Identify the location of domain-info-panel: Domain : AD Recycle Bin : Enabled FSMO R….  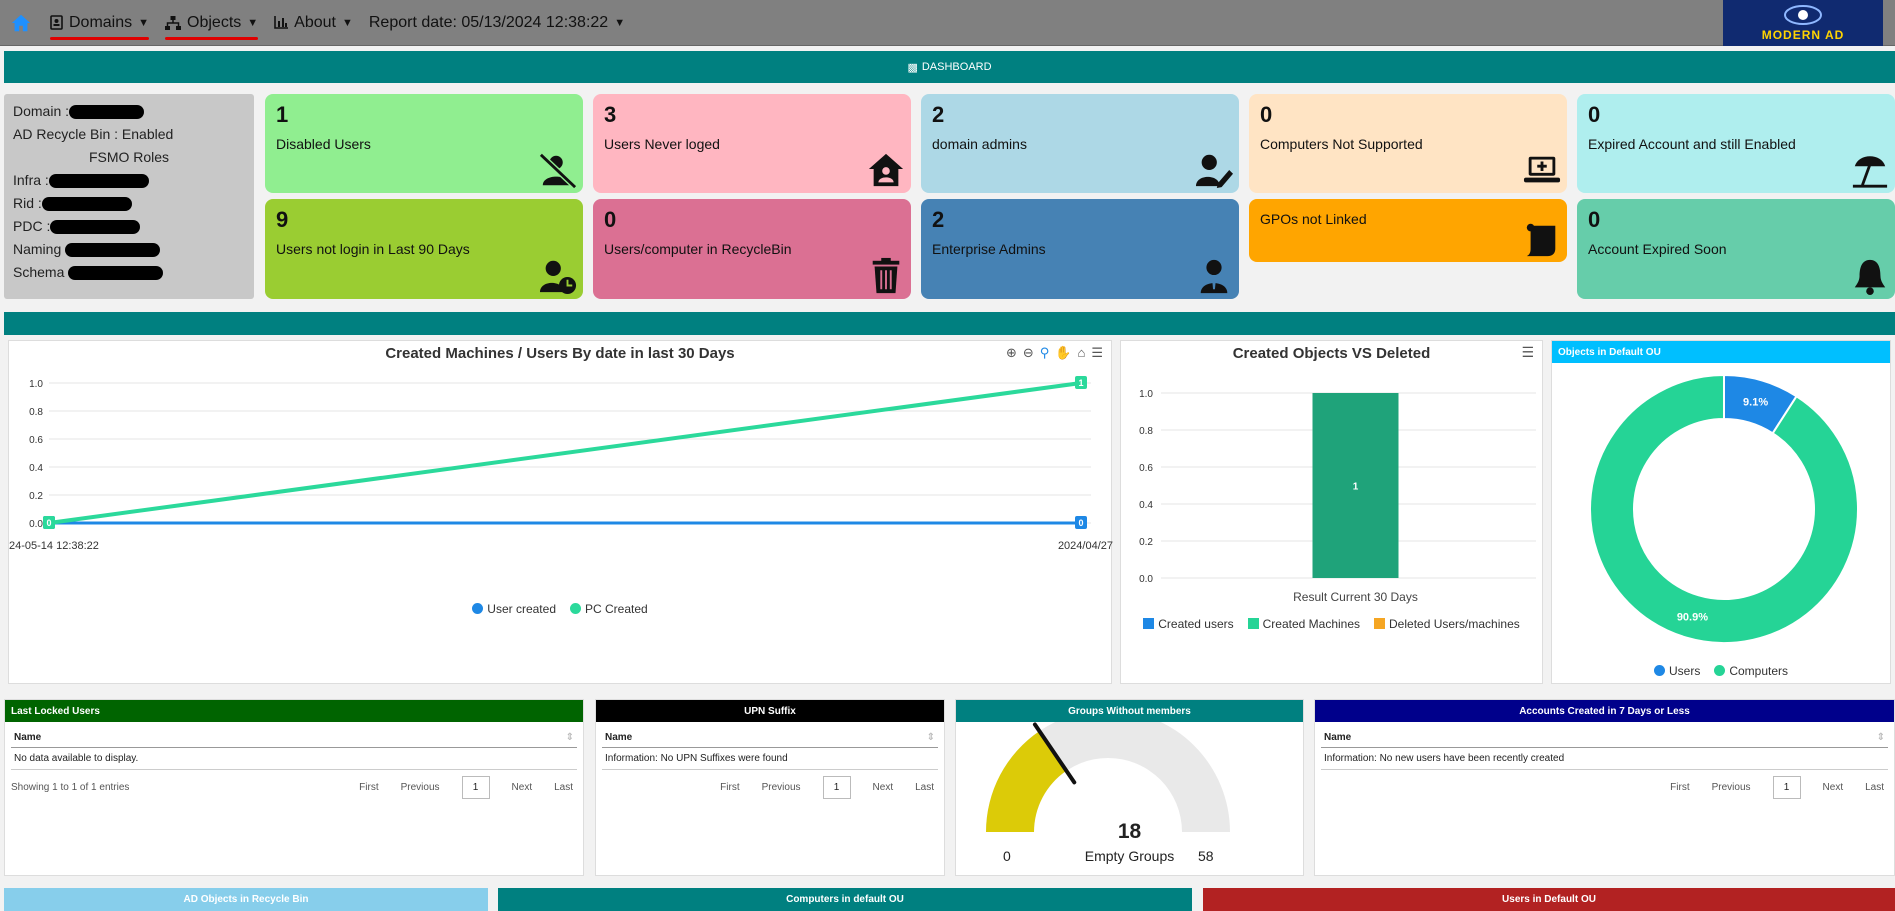
(129, 196).